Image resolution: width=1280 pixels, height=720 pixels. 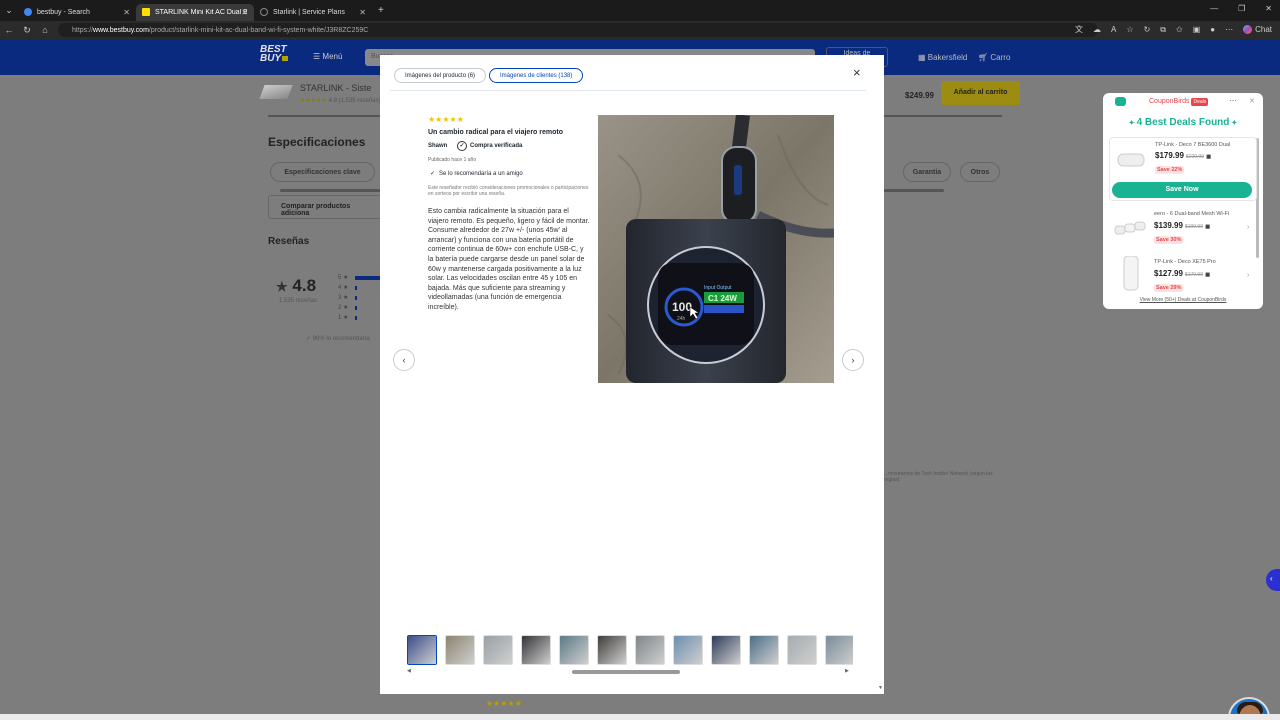 What do you see at coordinates (45, 30) in the screenshot?
I see `home-icon: ⌂` at bounding box center [45, 30].